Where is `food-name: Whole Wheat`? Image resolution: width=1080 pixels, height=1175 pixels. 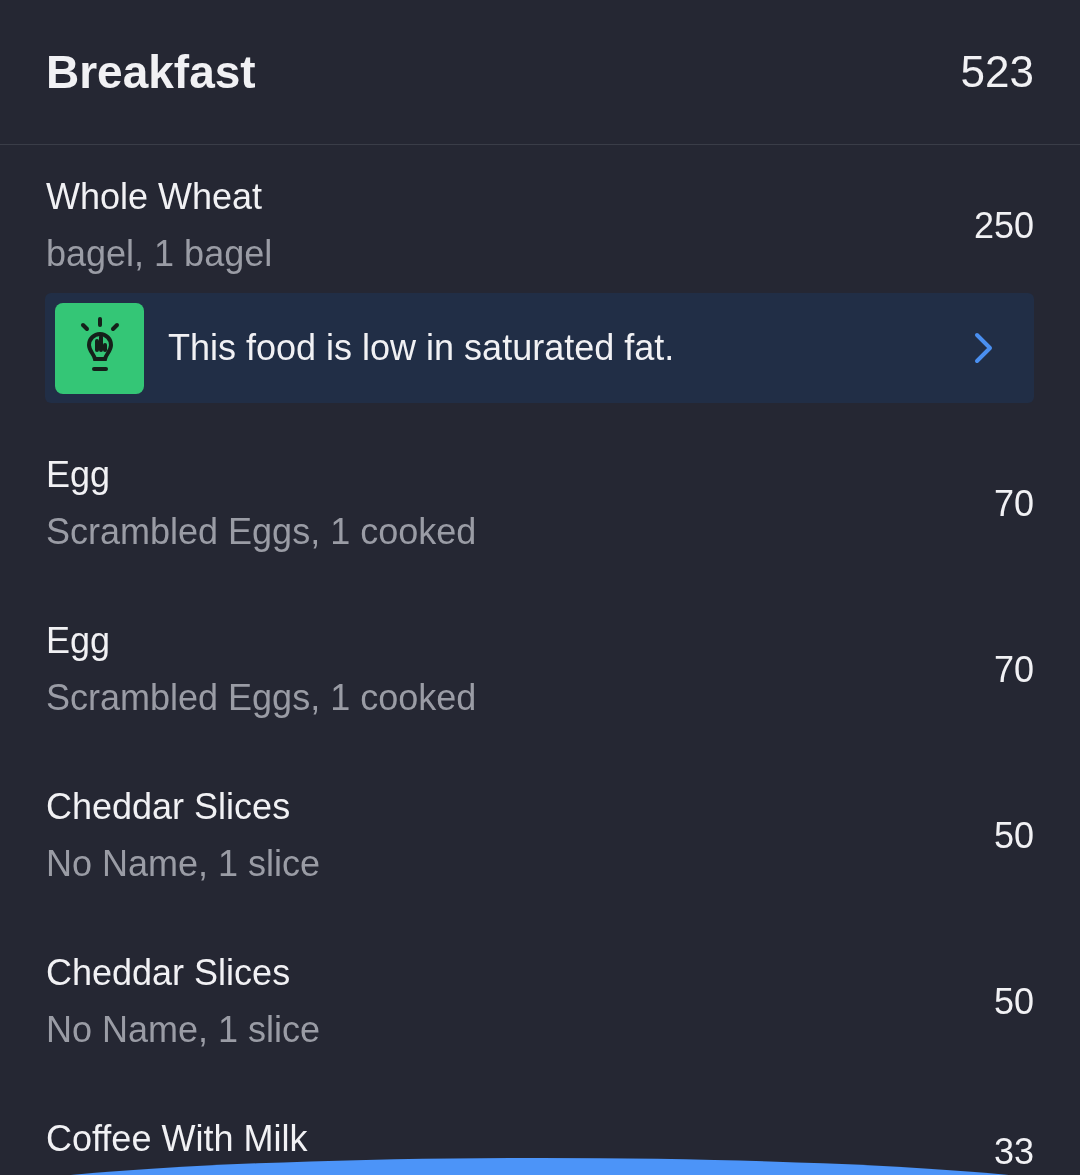 food-name: Whole Wheat is located at coordinates (155, 197).